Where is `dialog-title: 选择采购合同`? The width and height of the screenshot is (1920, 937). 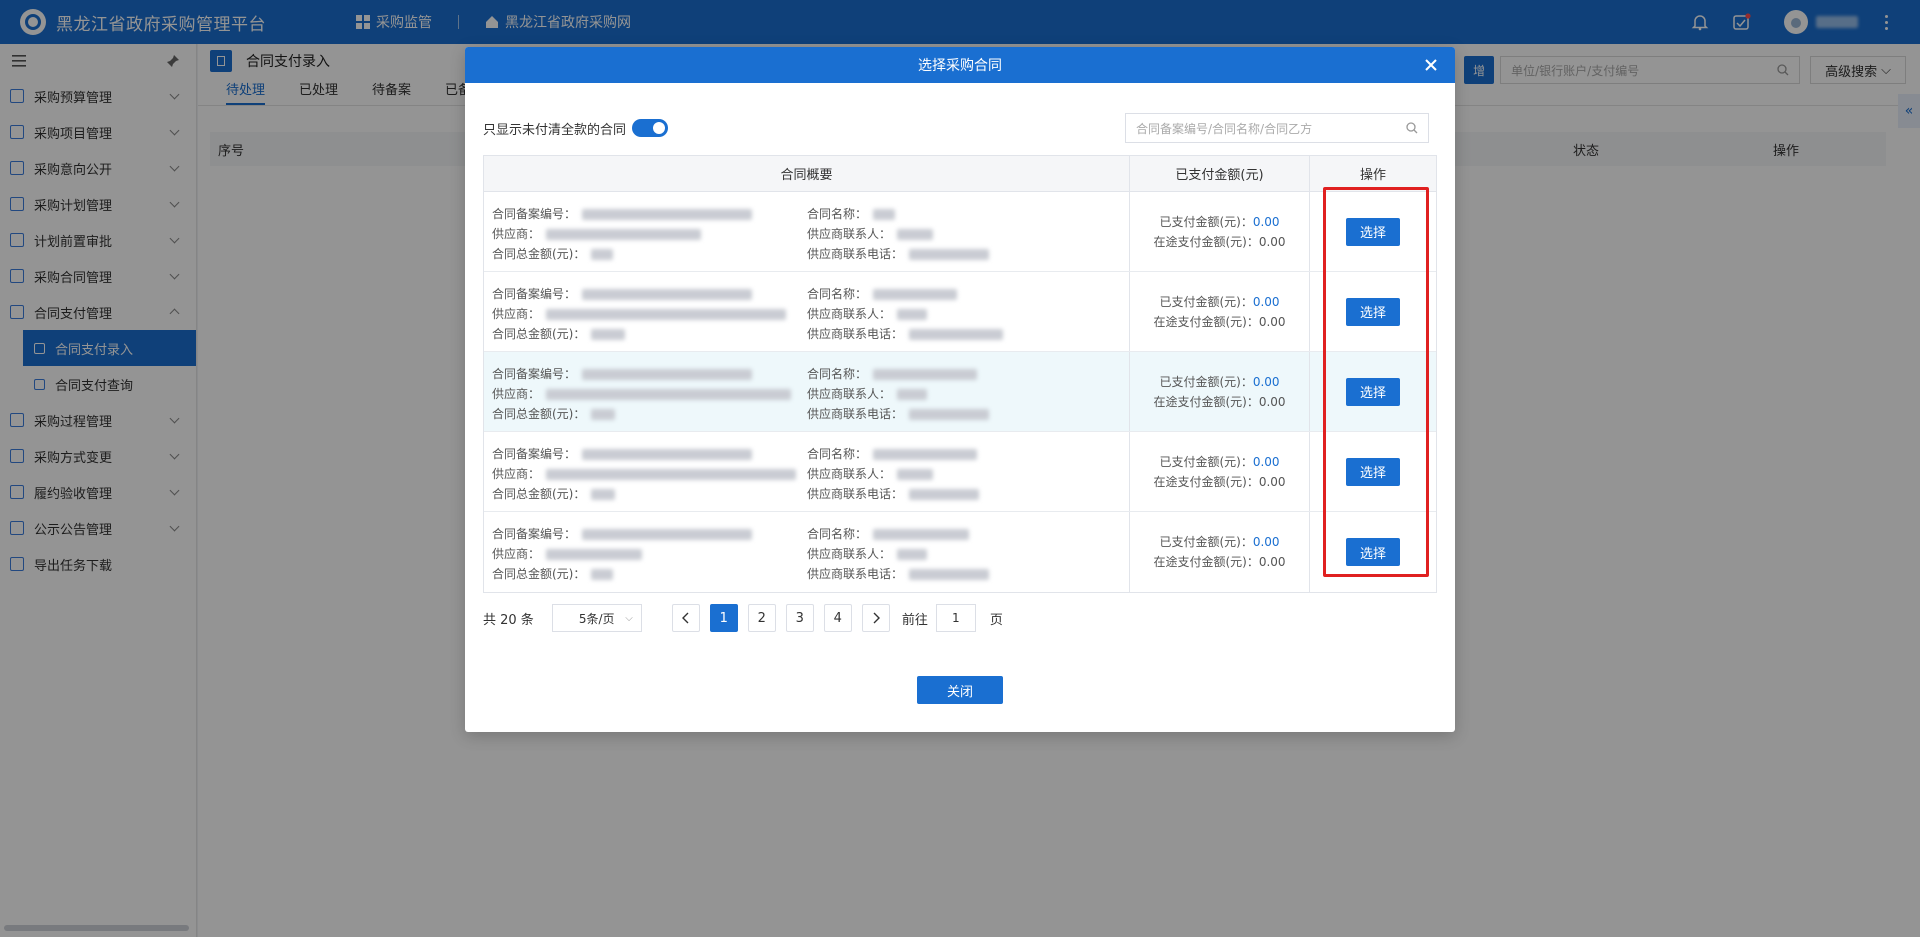 dialog-title: 选择采购合同 is located at coordinates (960, 66).